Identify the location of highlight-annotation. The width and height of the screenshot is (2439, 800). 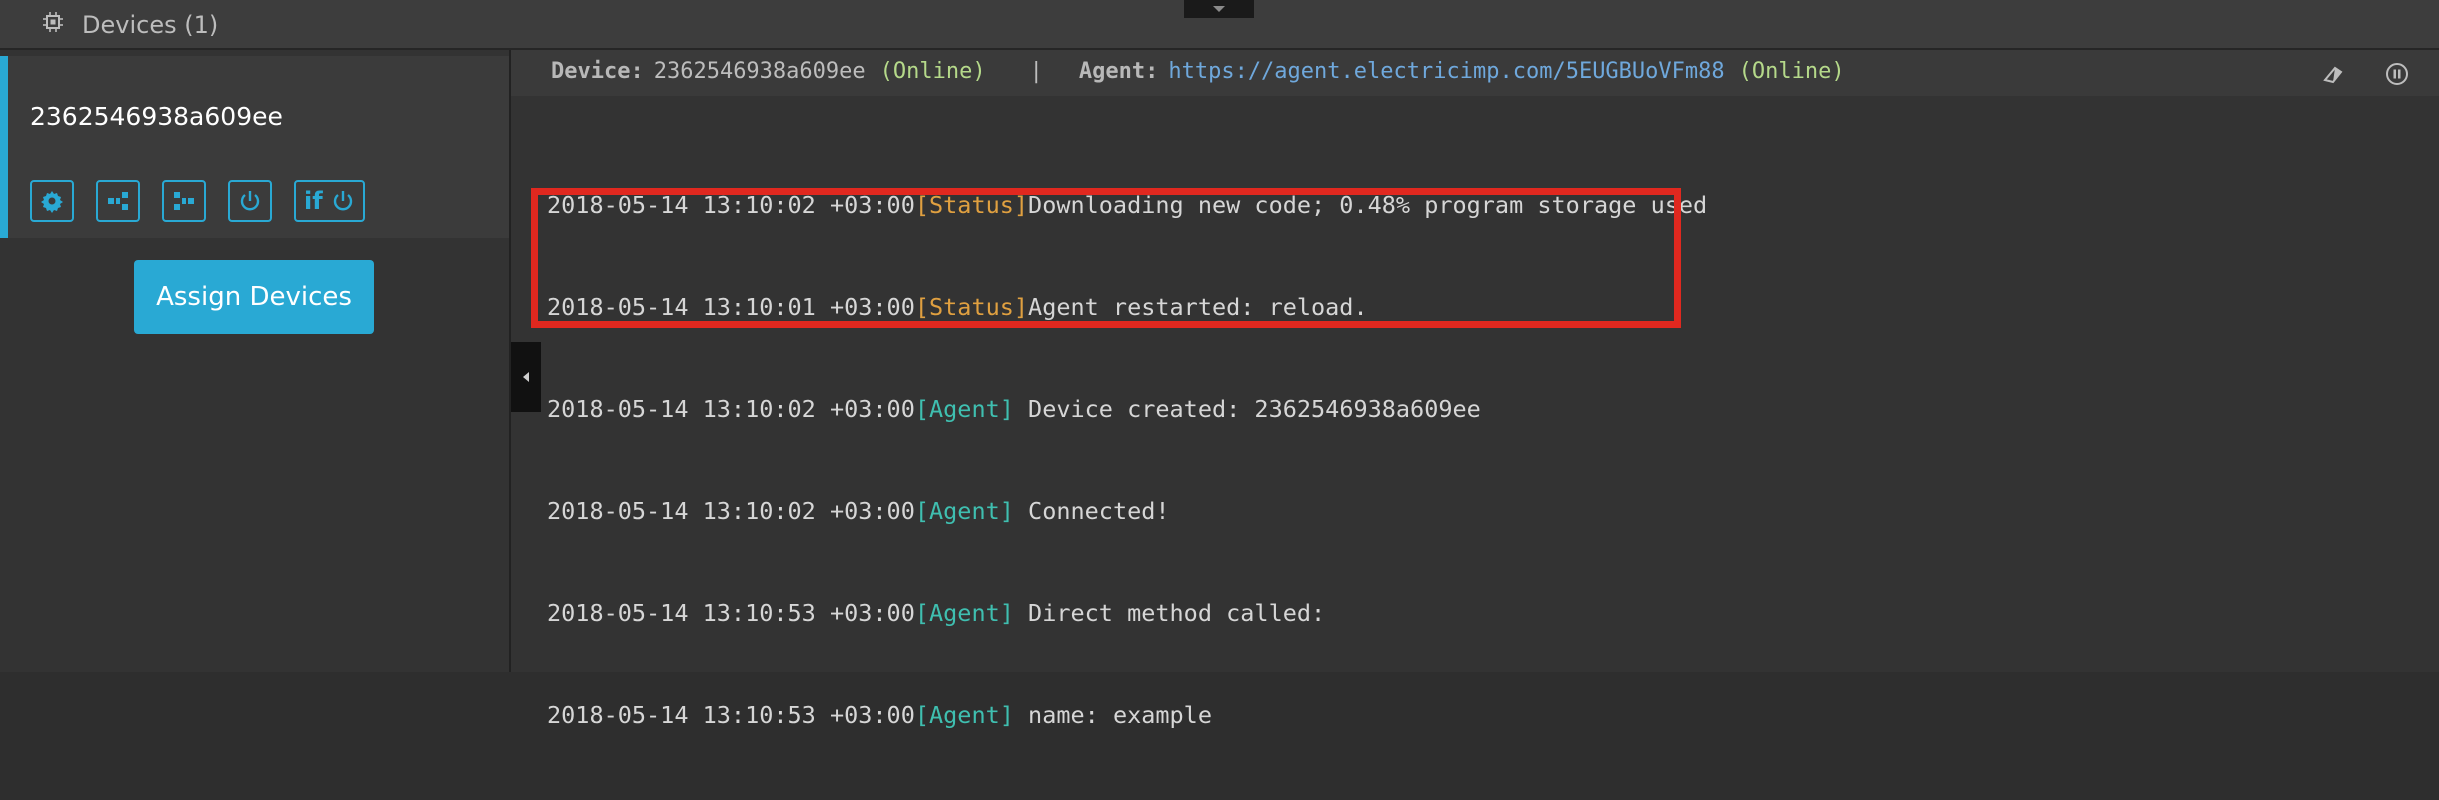
(1106, 258).